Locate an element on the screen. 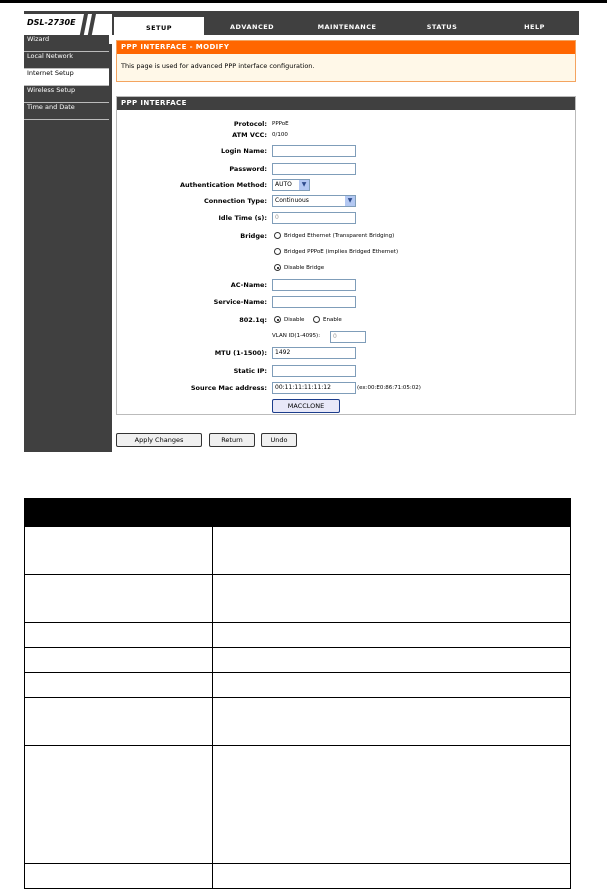  page-top-rule is located at coordinates (303, 1).